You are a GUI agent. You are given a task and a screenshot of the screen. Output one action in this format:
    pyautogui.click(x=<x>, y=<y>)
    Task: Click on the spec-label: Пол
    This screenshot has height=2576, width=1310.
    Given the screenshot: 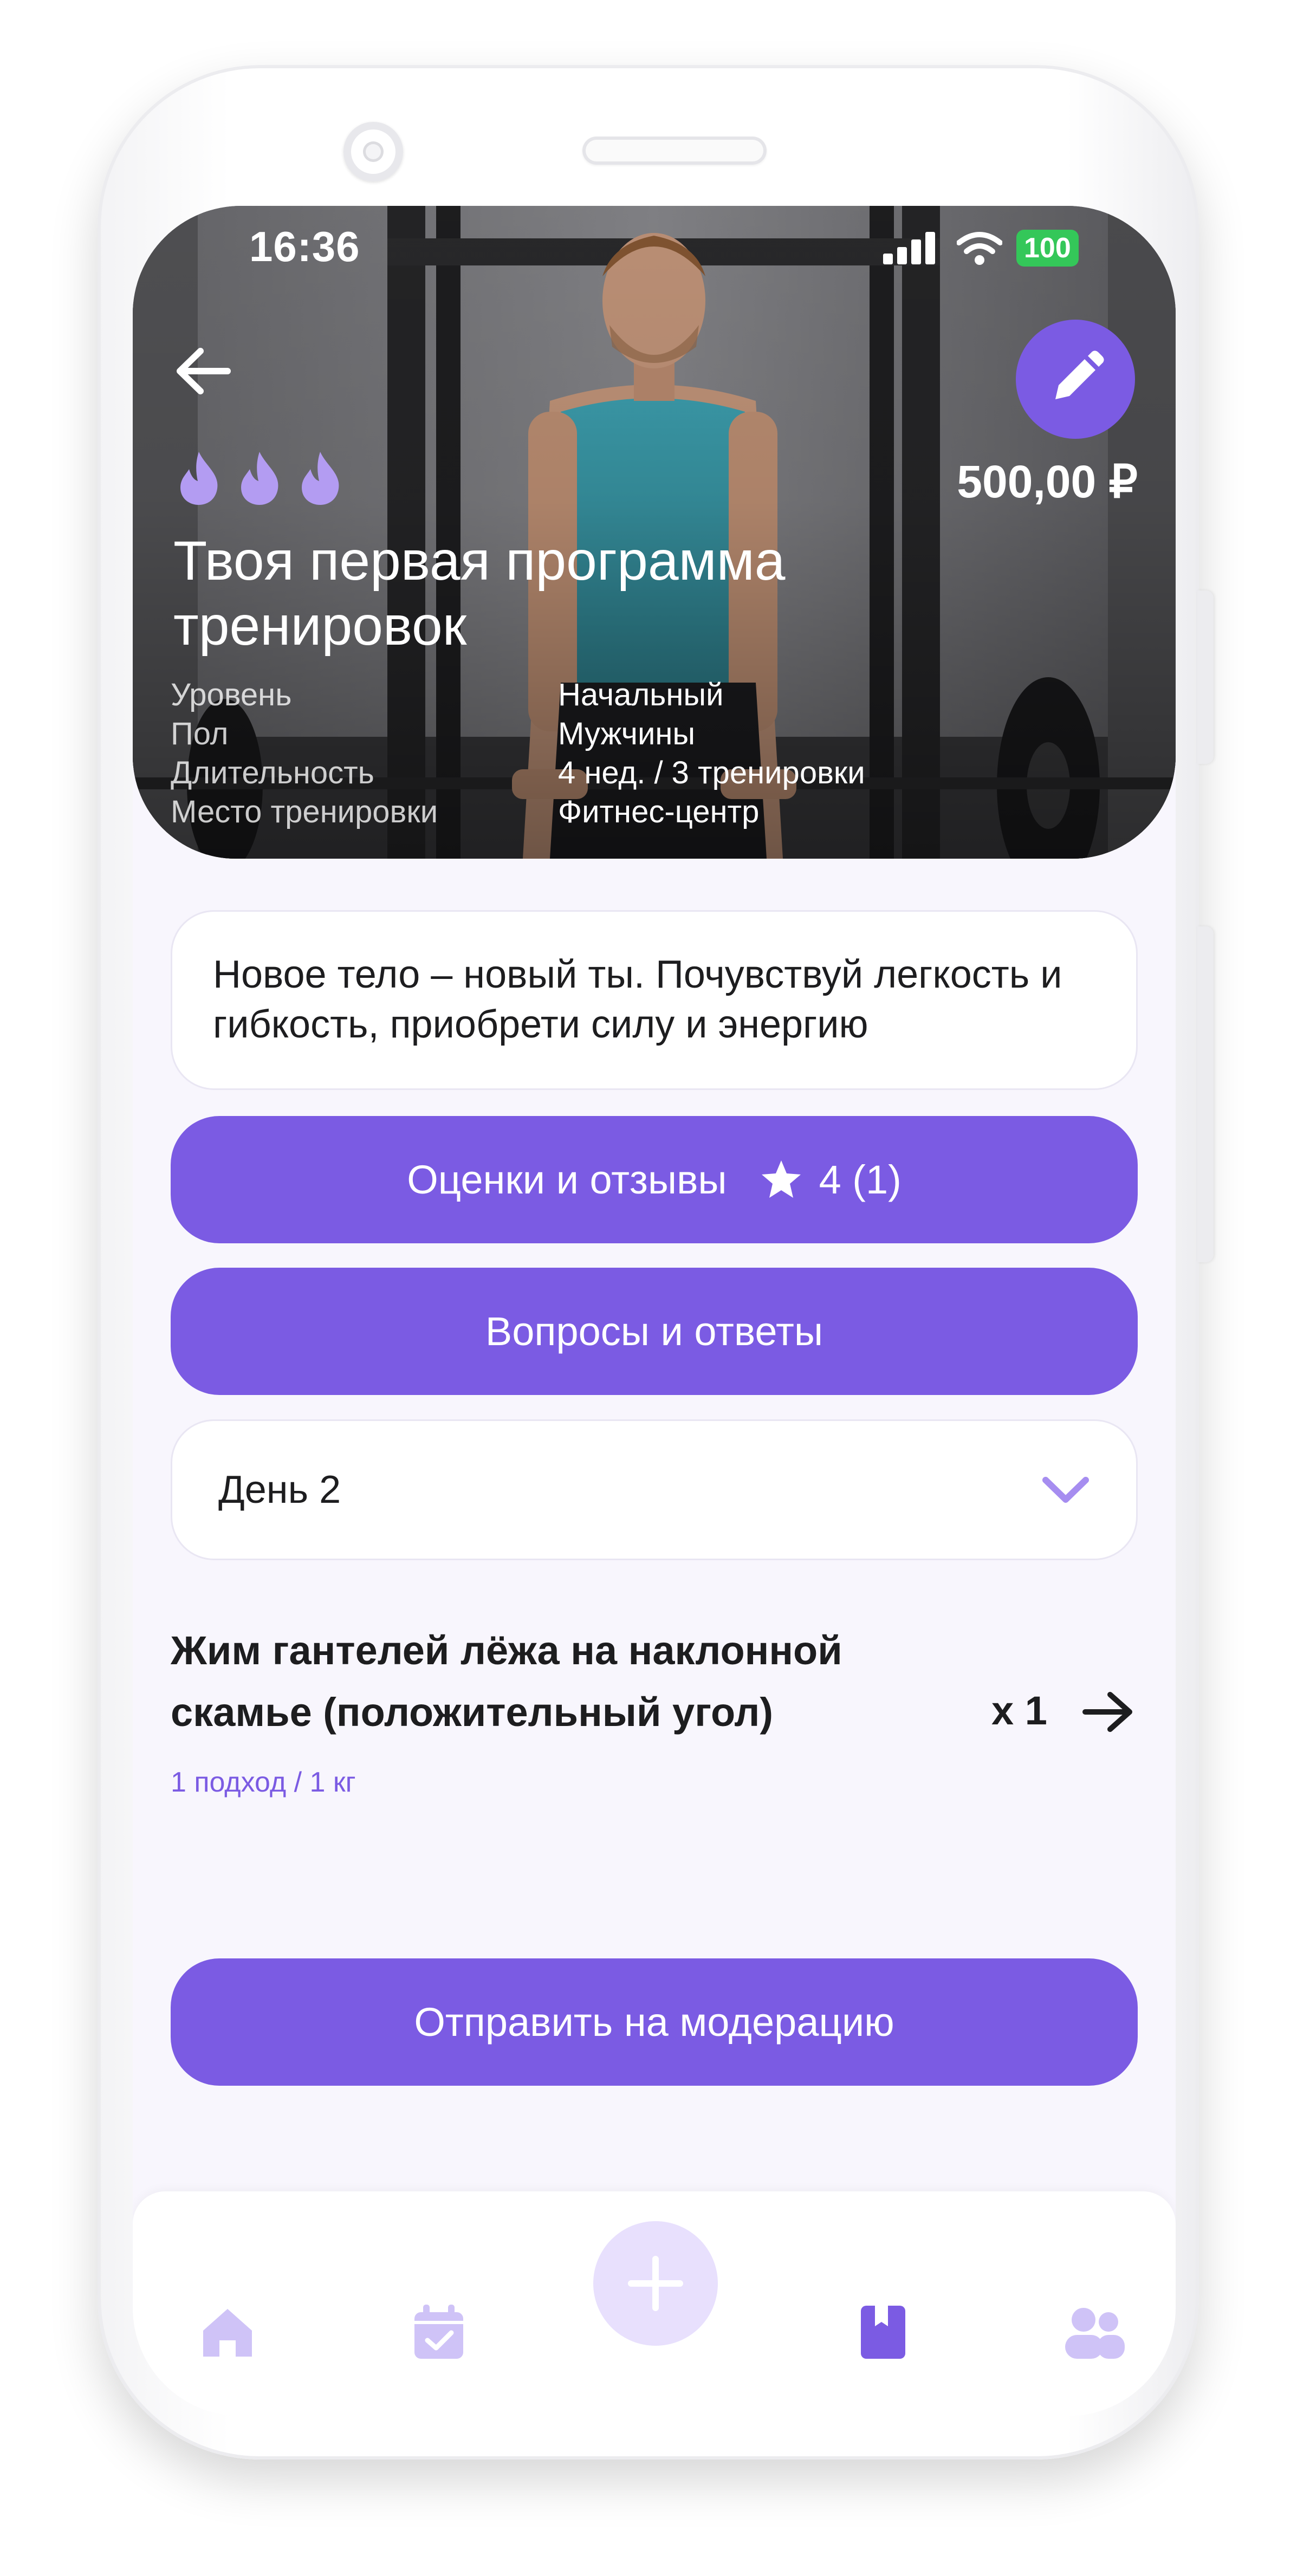 What is the action you would take?
    pyautogui.click(x=200, y=734)
    